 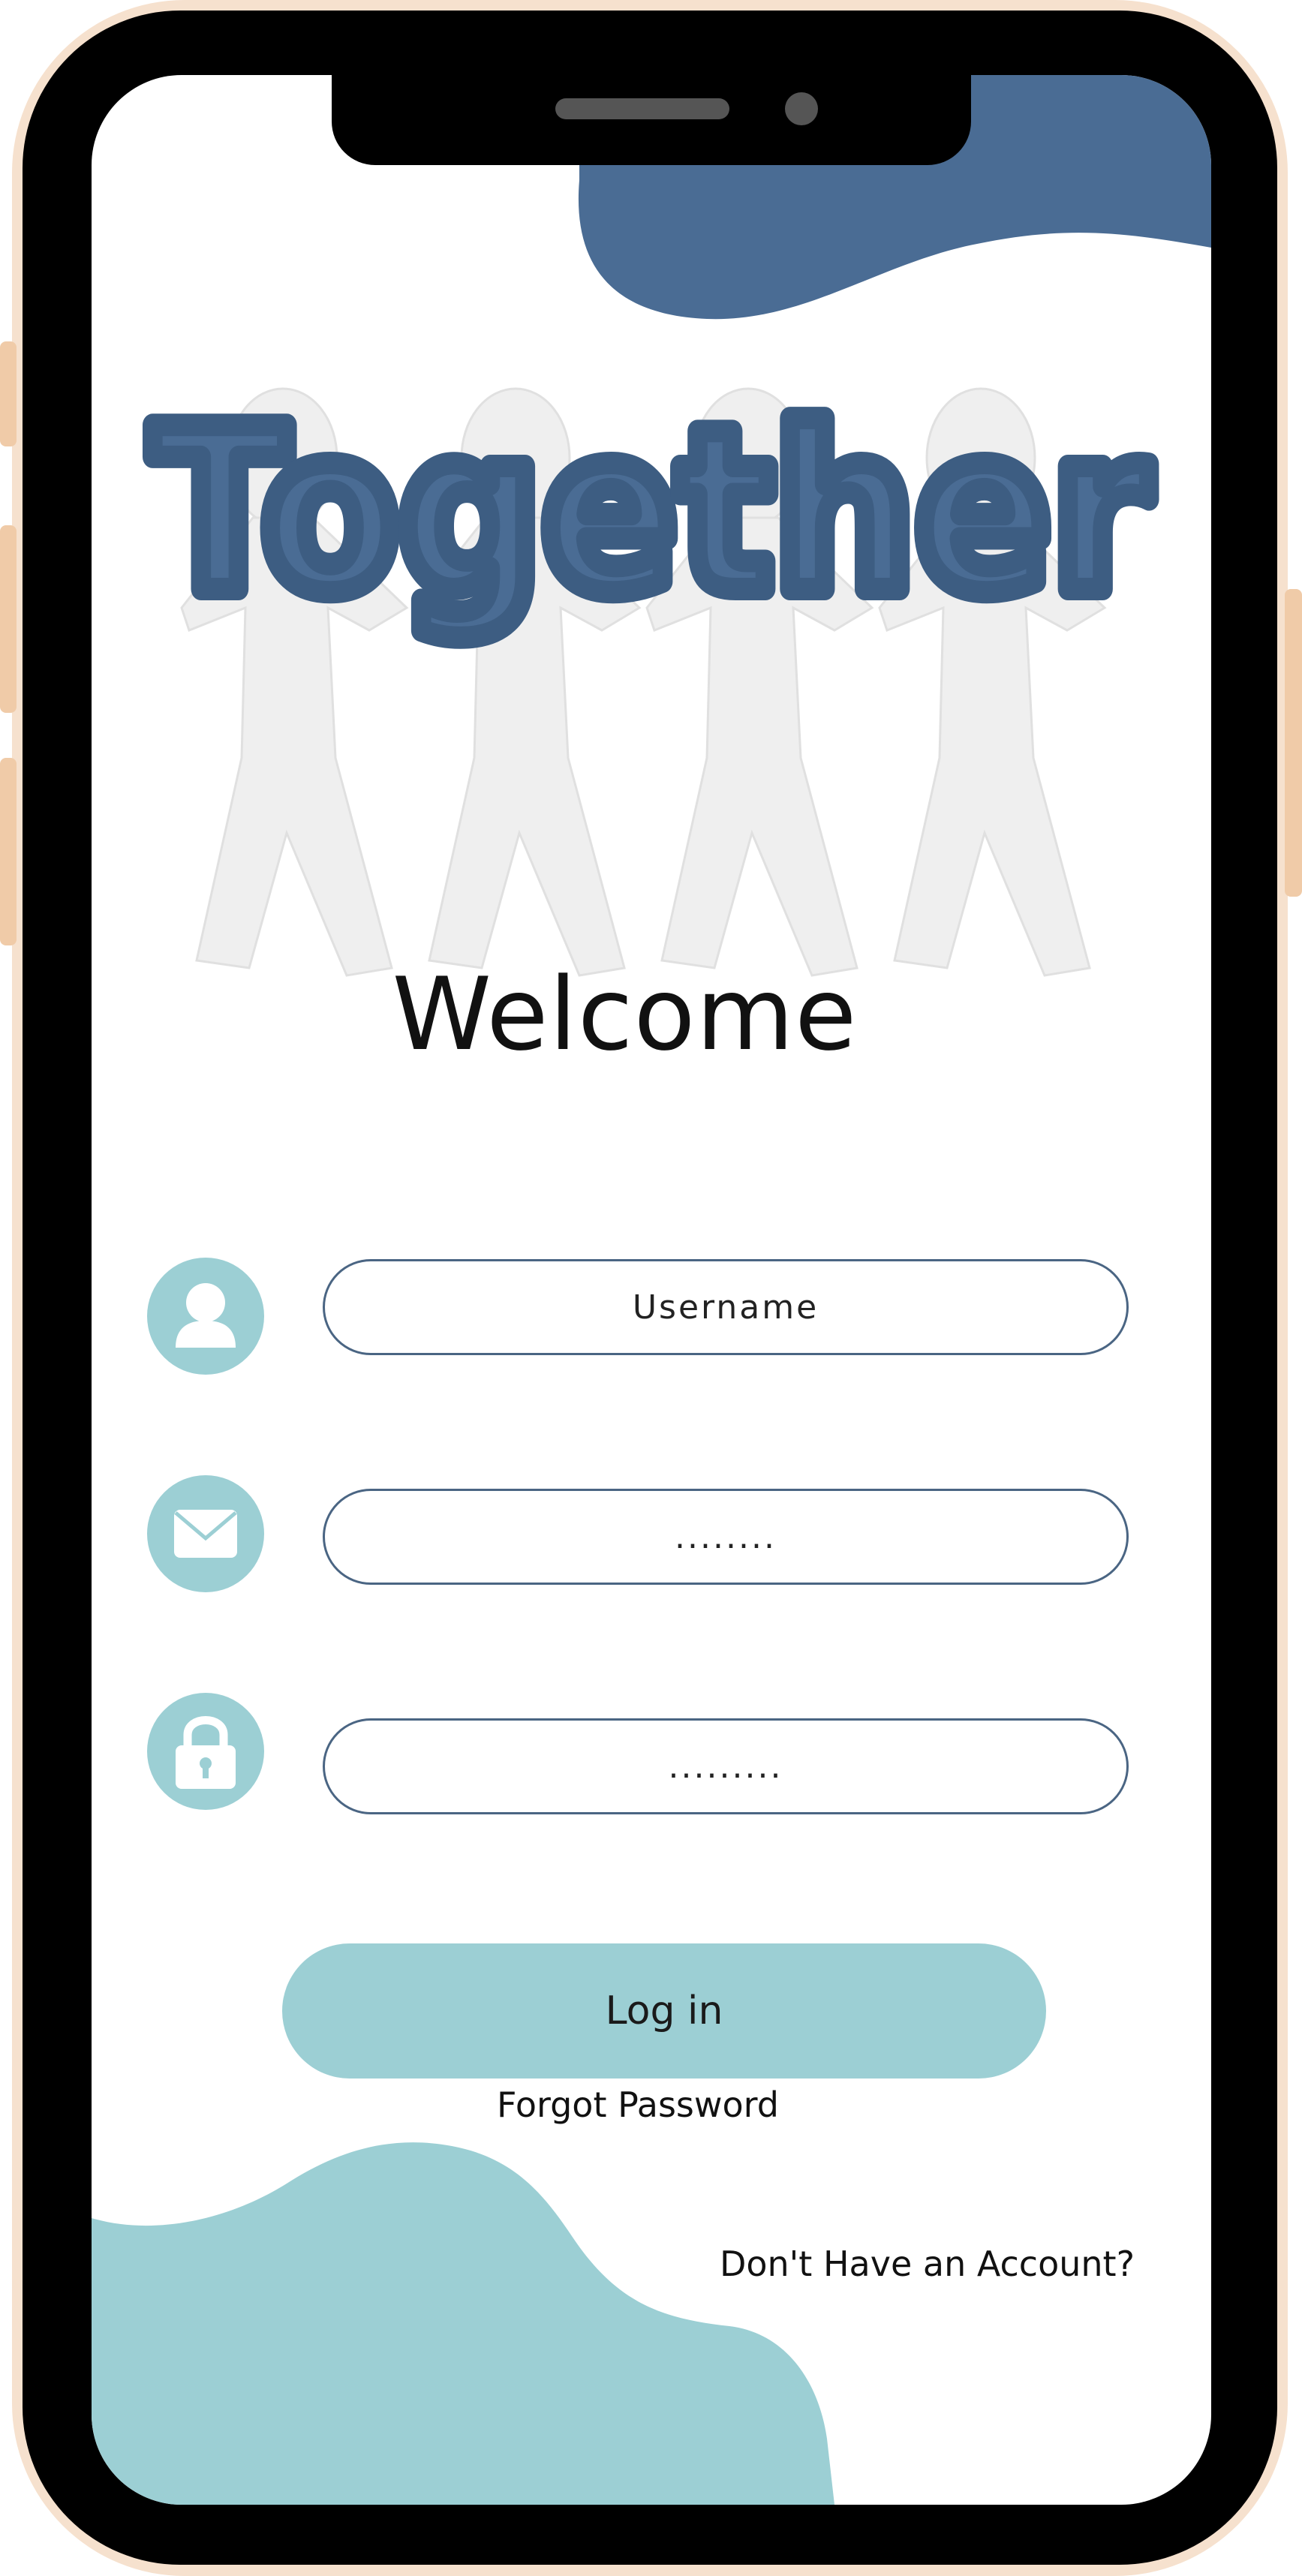 I want to click on power-button, so click(x=1293, y=743).